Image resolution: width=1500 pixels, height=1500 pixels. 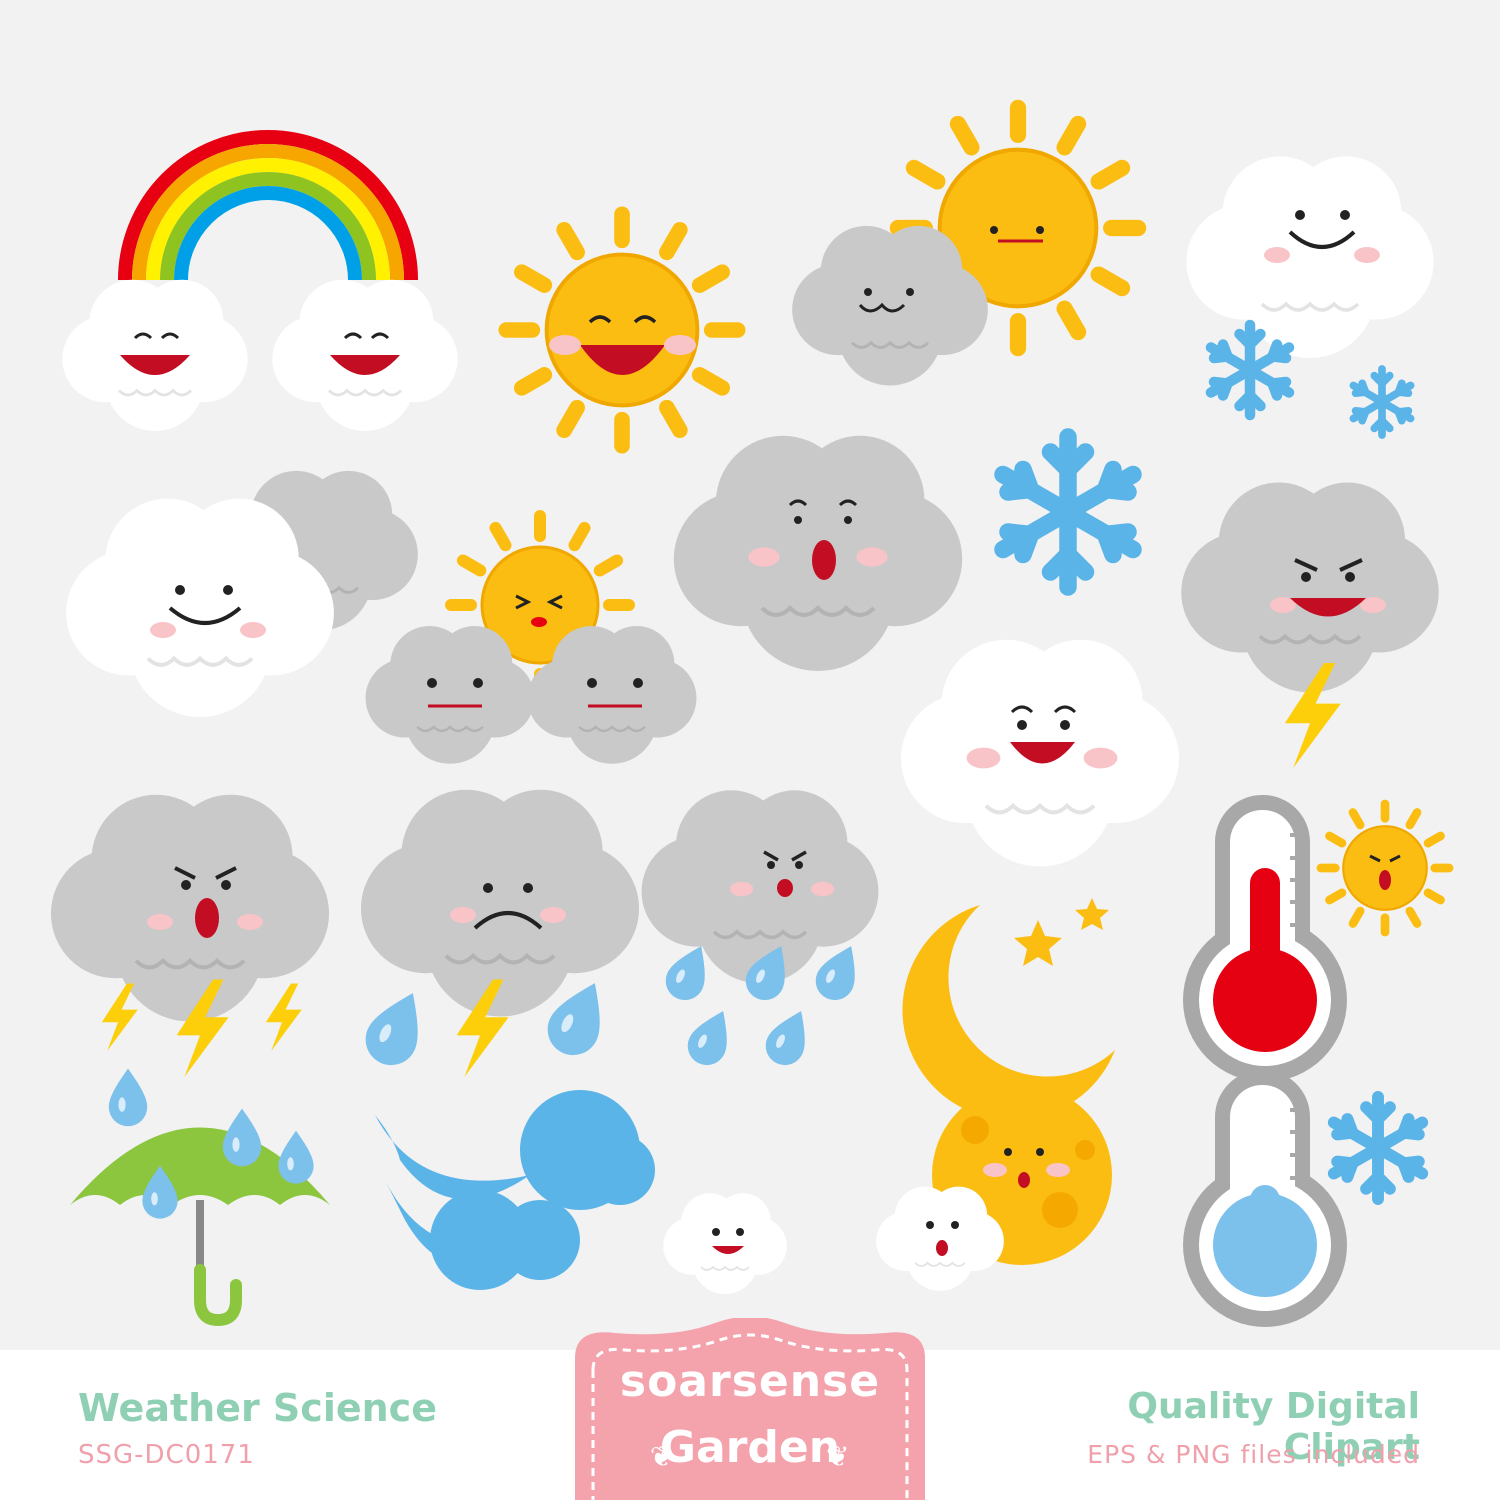 What do you see at coordinates (166, 1455) in the screenshot?
I see `product-code: SSG-DC0171` at bounding box center [166, 1455].